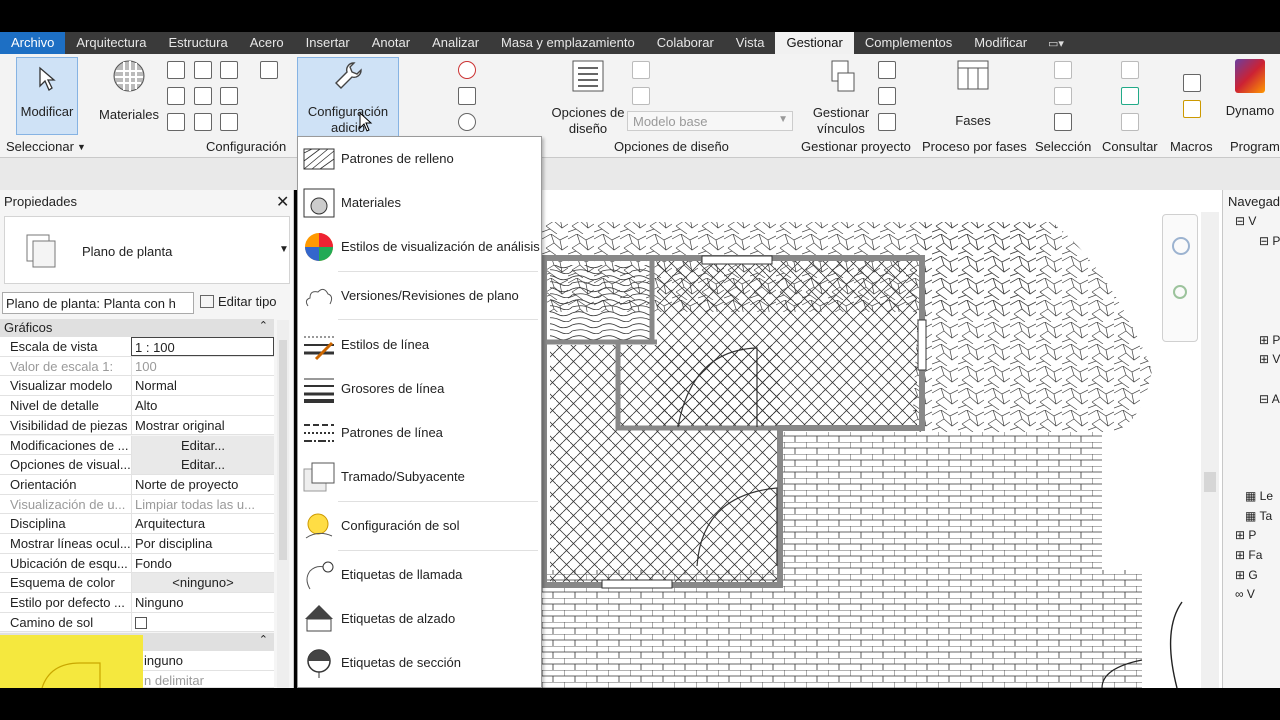 The height and width of the screenshot is (720, 1280). What do you see at coordinates (1130, 122) in the screenshot?
I see `warnings-icon` at bounding box center [1130, 122].